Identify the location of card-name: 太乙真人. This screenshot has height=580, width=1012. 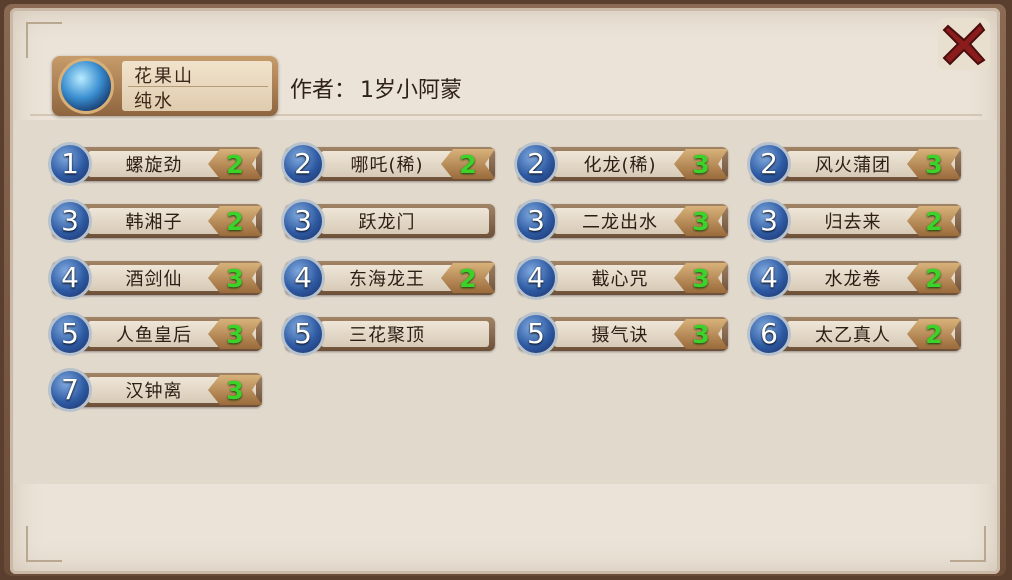
(853, 335).